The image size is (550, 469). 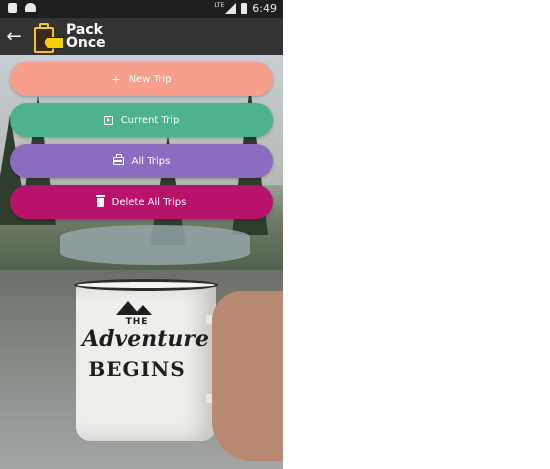 What do you see at coordinates (48, 37) in the screenshot?
I see `suitcase-tag-logo-icon` at bounding box center [48, 37].